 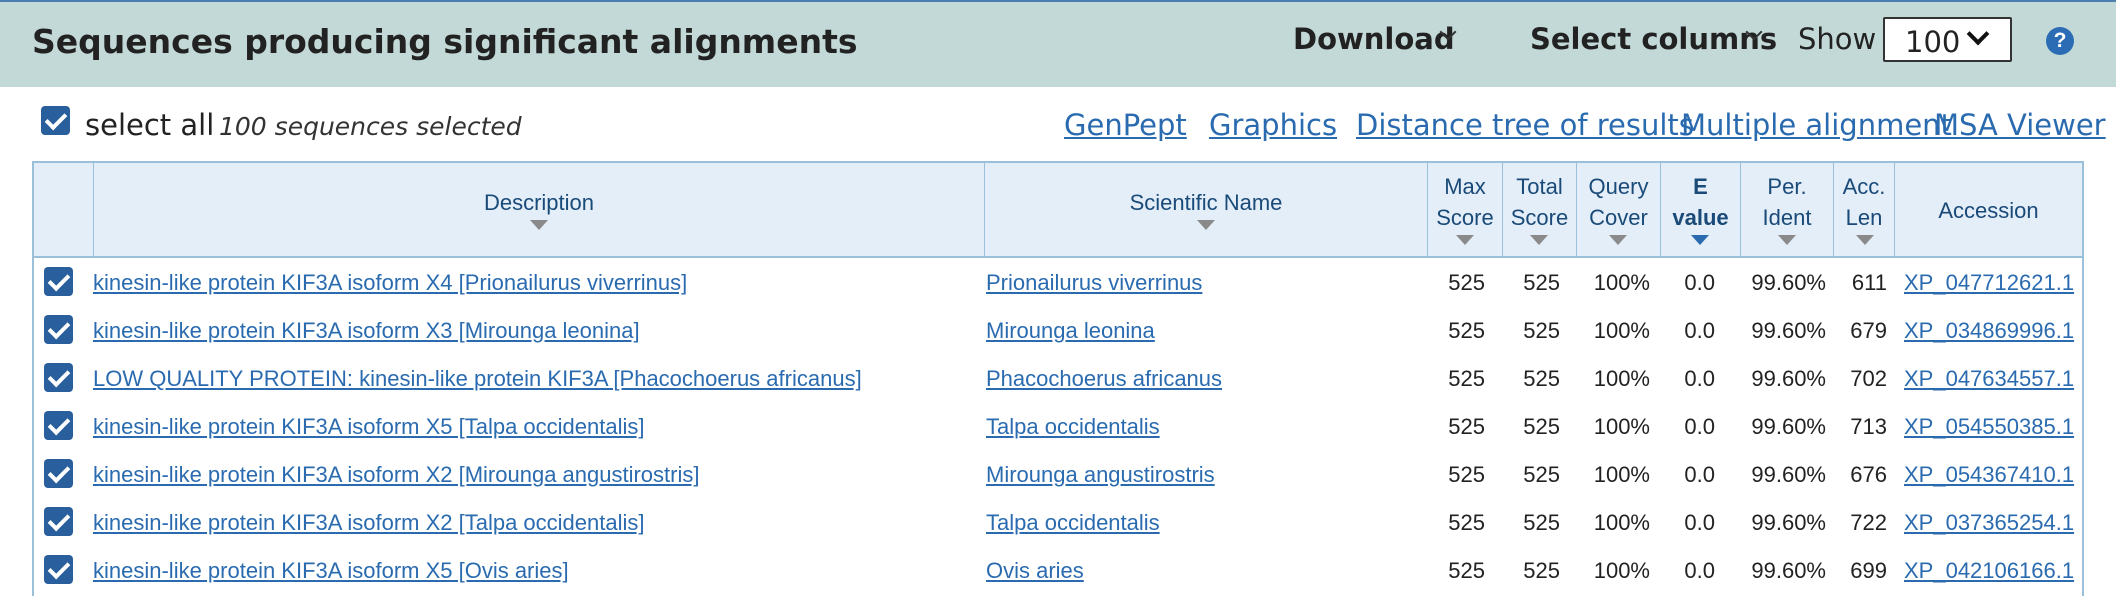 I want to click on scientific-name-link: Phacochoerus africanus, so click(x=1104, y=379).